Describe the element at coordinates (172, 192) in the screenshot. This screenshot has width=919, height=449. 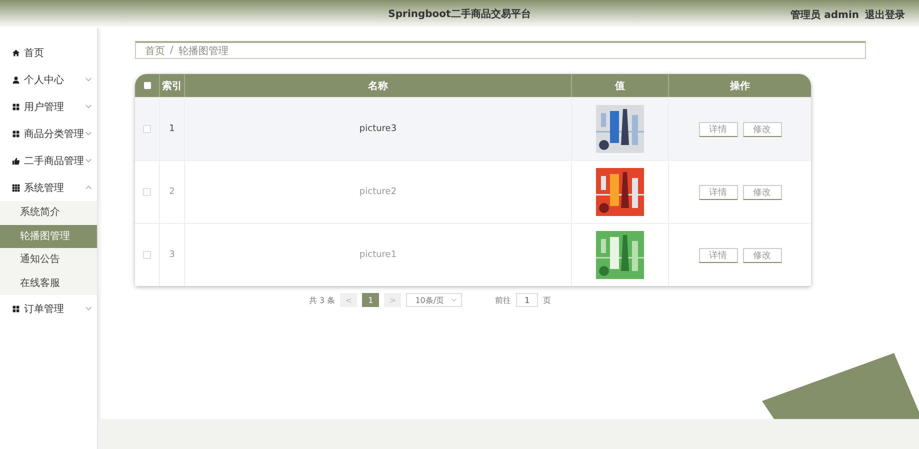
I see `table-cell: 2` at that location.